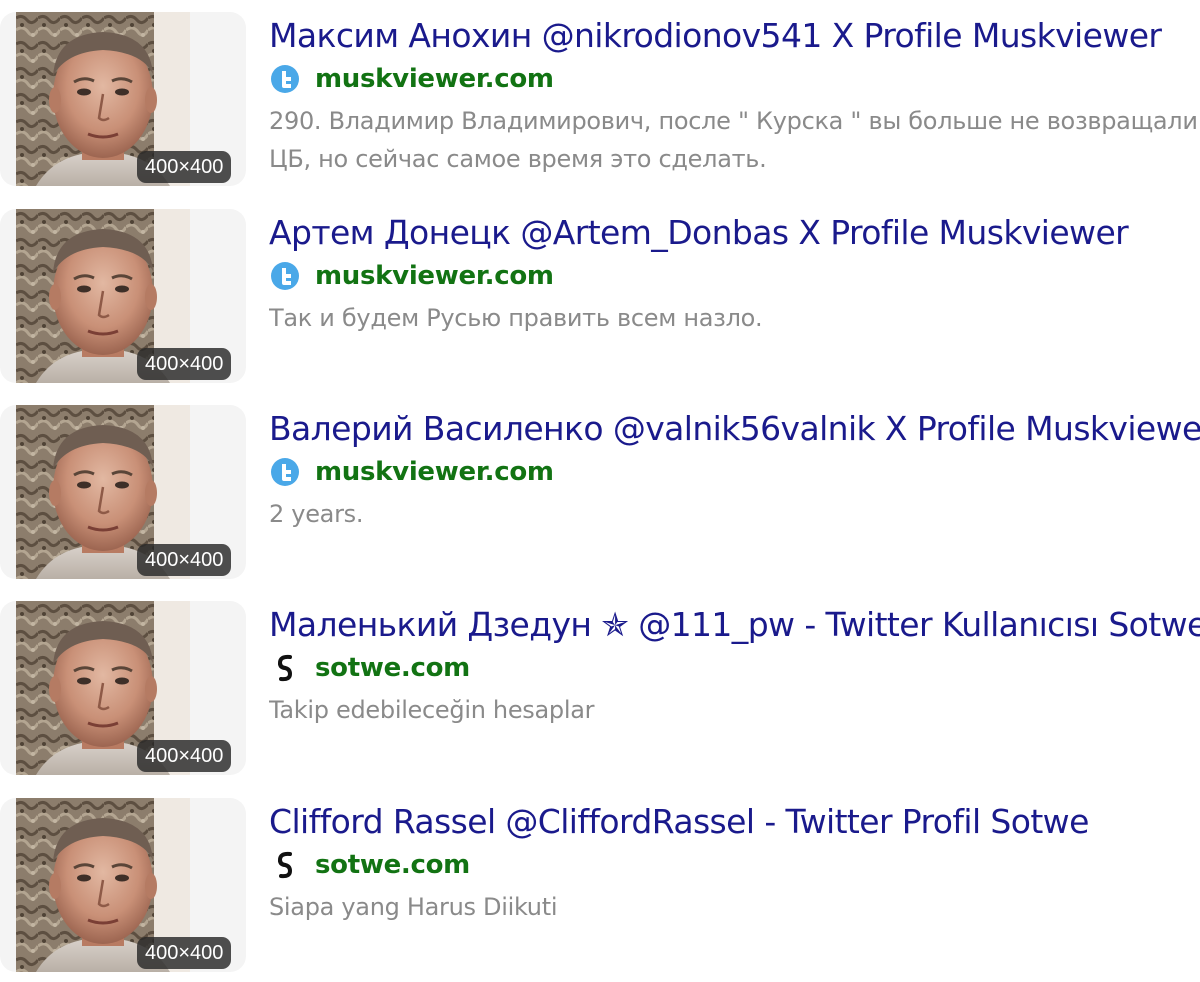  I want to click on result-snippet: Так и будем Русью править всем назло., so click(734, 318).